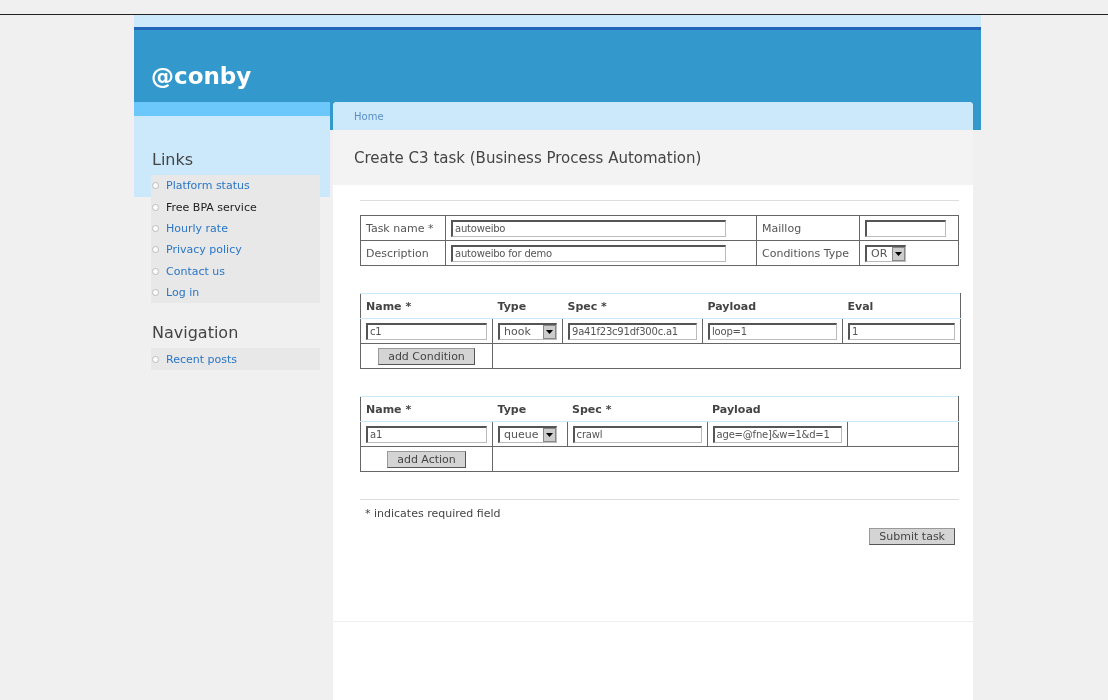 This screenshot has height=700, width=1108. What do you see at coordinates (426, 331) in the screenshot?
I see `input-field: c1` at bounding box center [426, 331].